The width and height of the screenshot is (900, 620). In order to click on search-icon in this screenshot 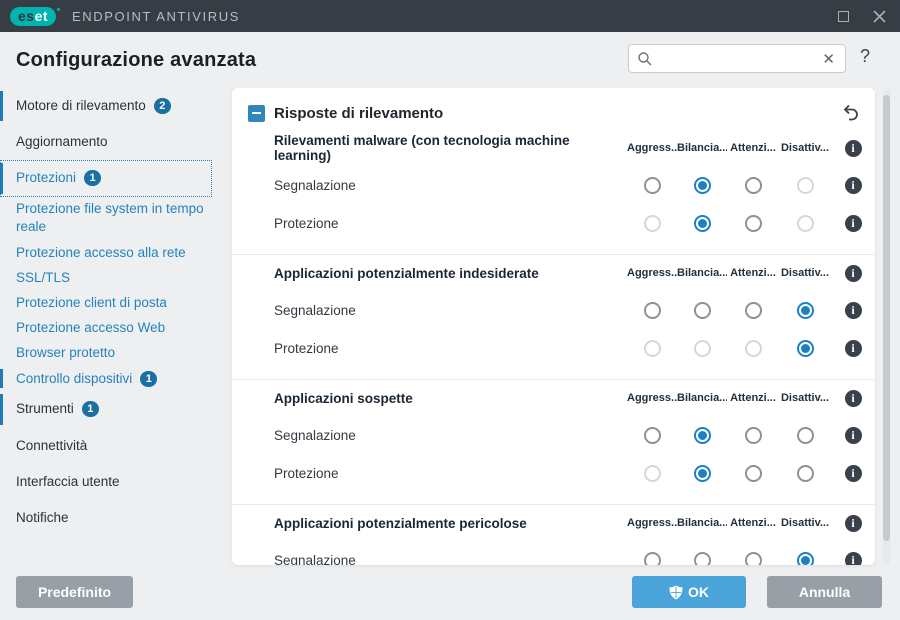, I will do `click(645, 58)`.